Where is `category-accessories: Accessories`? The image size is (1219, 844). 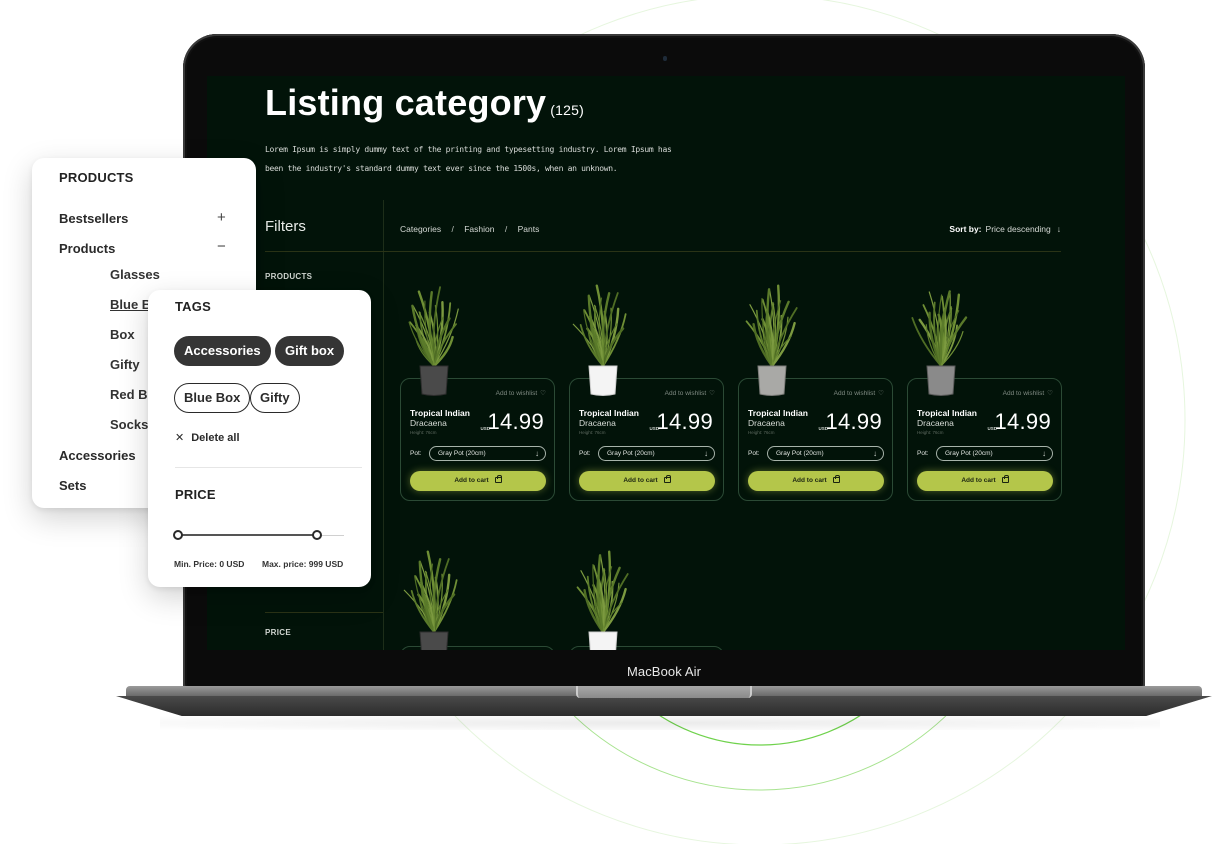 category-accessories: Accessories is located at coordinates (97, 455).